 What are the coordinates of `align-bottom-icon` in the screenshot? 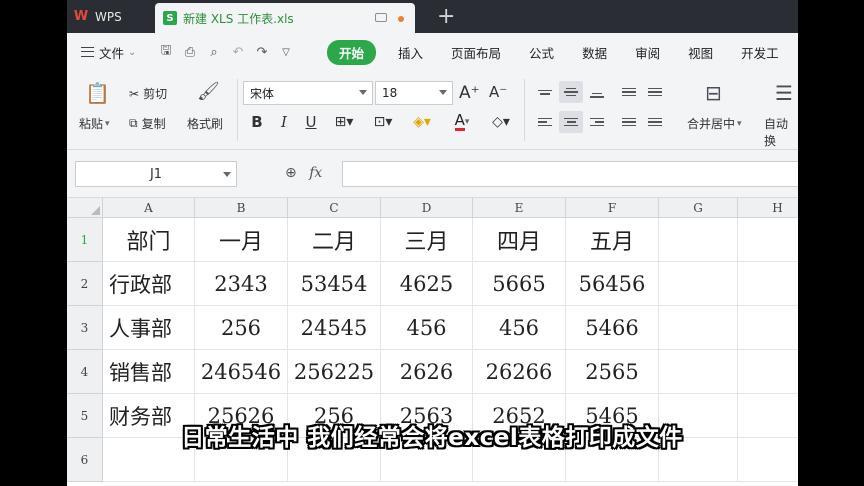 It's located at (597, 92).